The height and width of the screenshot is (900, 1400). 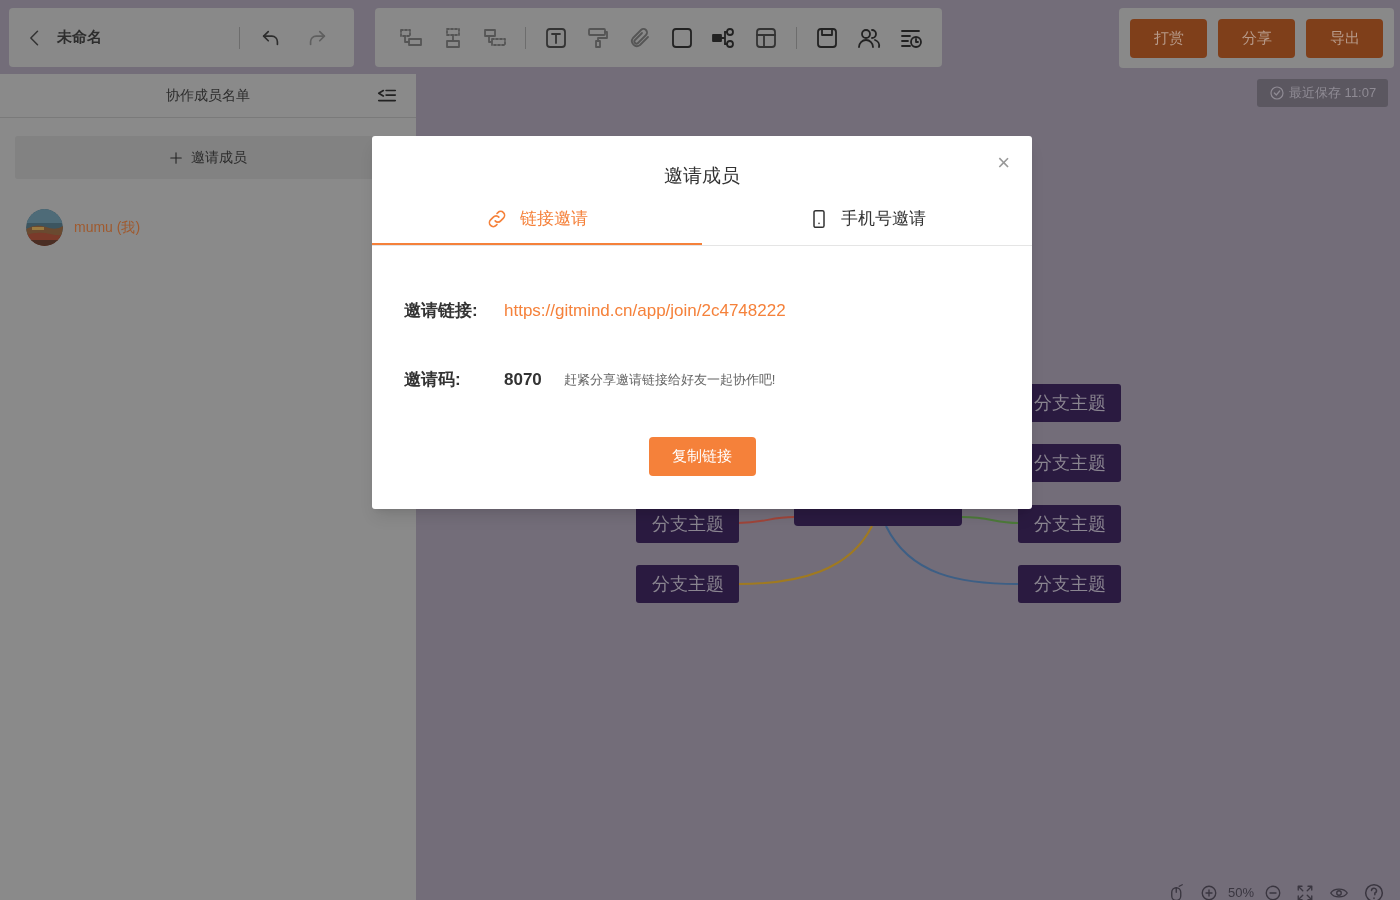 What do you see at coordinates (176, 157) in the screenshot?
I see `plus-icon` at bounding box center [176, 157].